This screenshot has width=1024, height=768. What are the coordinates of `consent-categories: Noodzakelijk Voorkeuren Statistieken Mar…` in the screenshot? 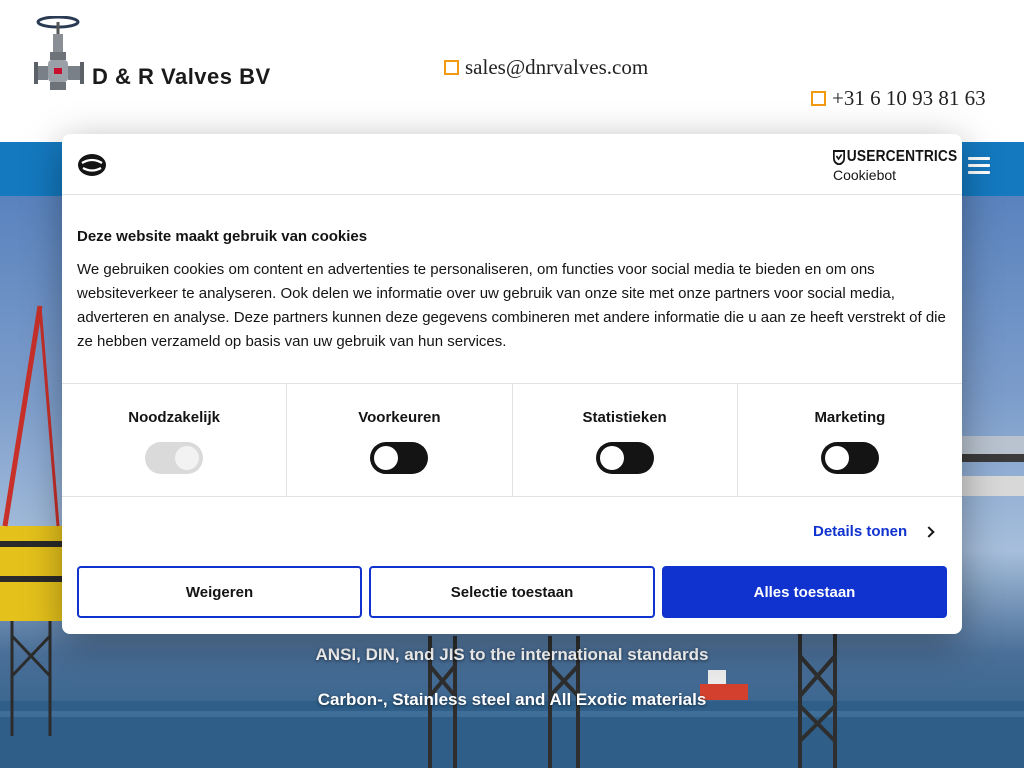 It's located at (512, 440).